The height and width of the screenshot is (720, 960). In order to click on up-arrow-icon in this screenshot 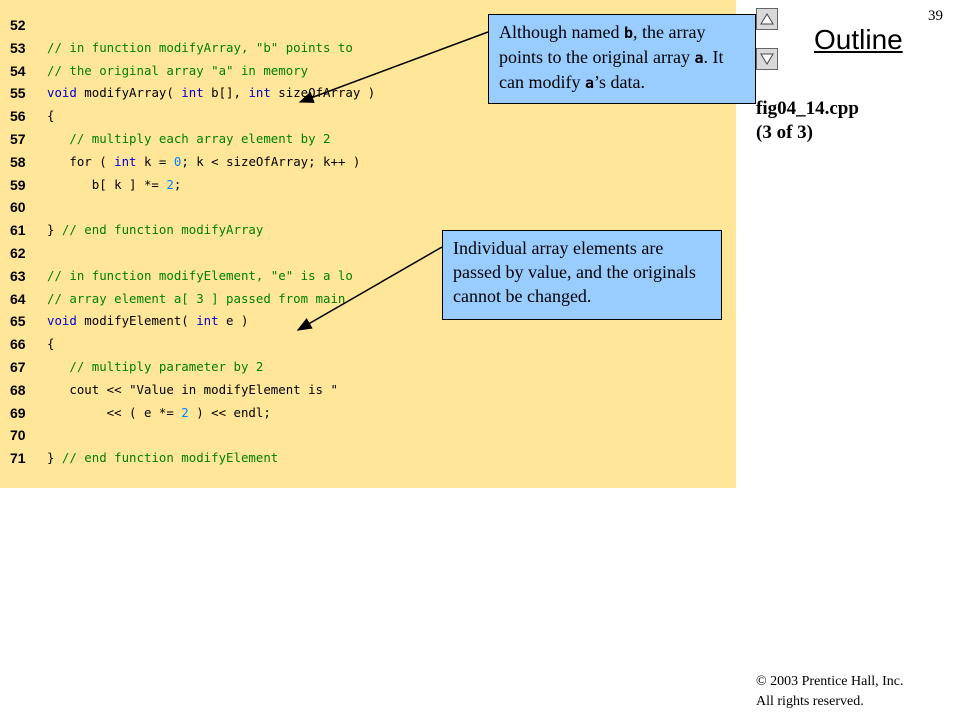, I will do `click(767, 19)`.